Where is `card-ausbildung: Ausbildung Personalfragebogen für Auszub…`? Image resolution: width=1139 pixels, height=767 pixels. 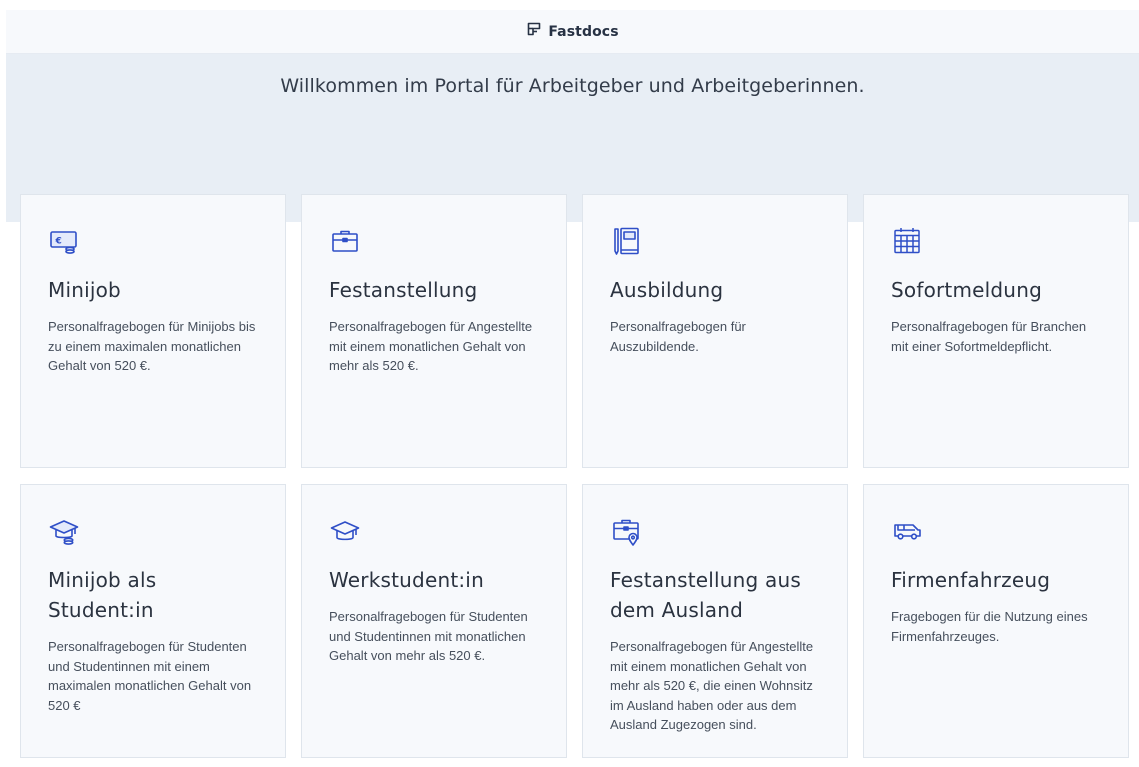 card-ausbildung: Ausbildung Personalfragebogen für Auszub… is located at coordinates (715, 331).